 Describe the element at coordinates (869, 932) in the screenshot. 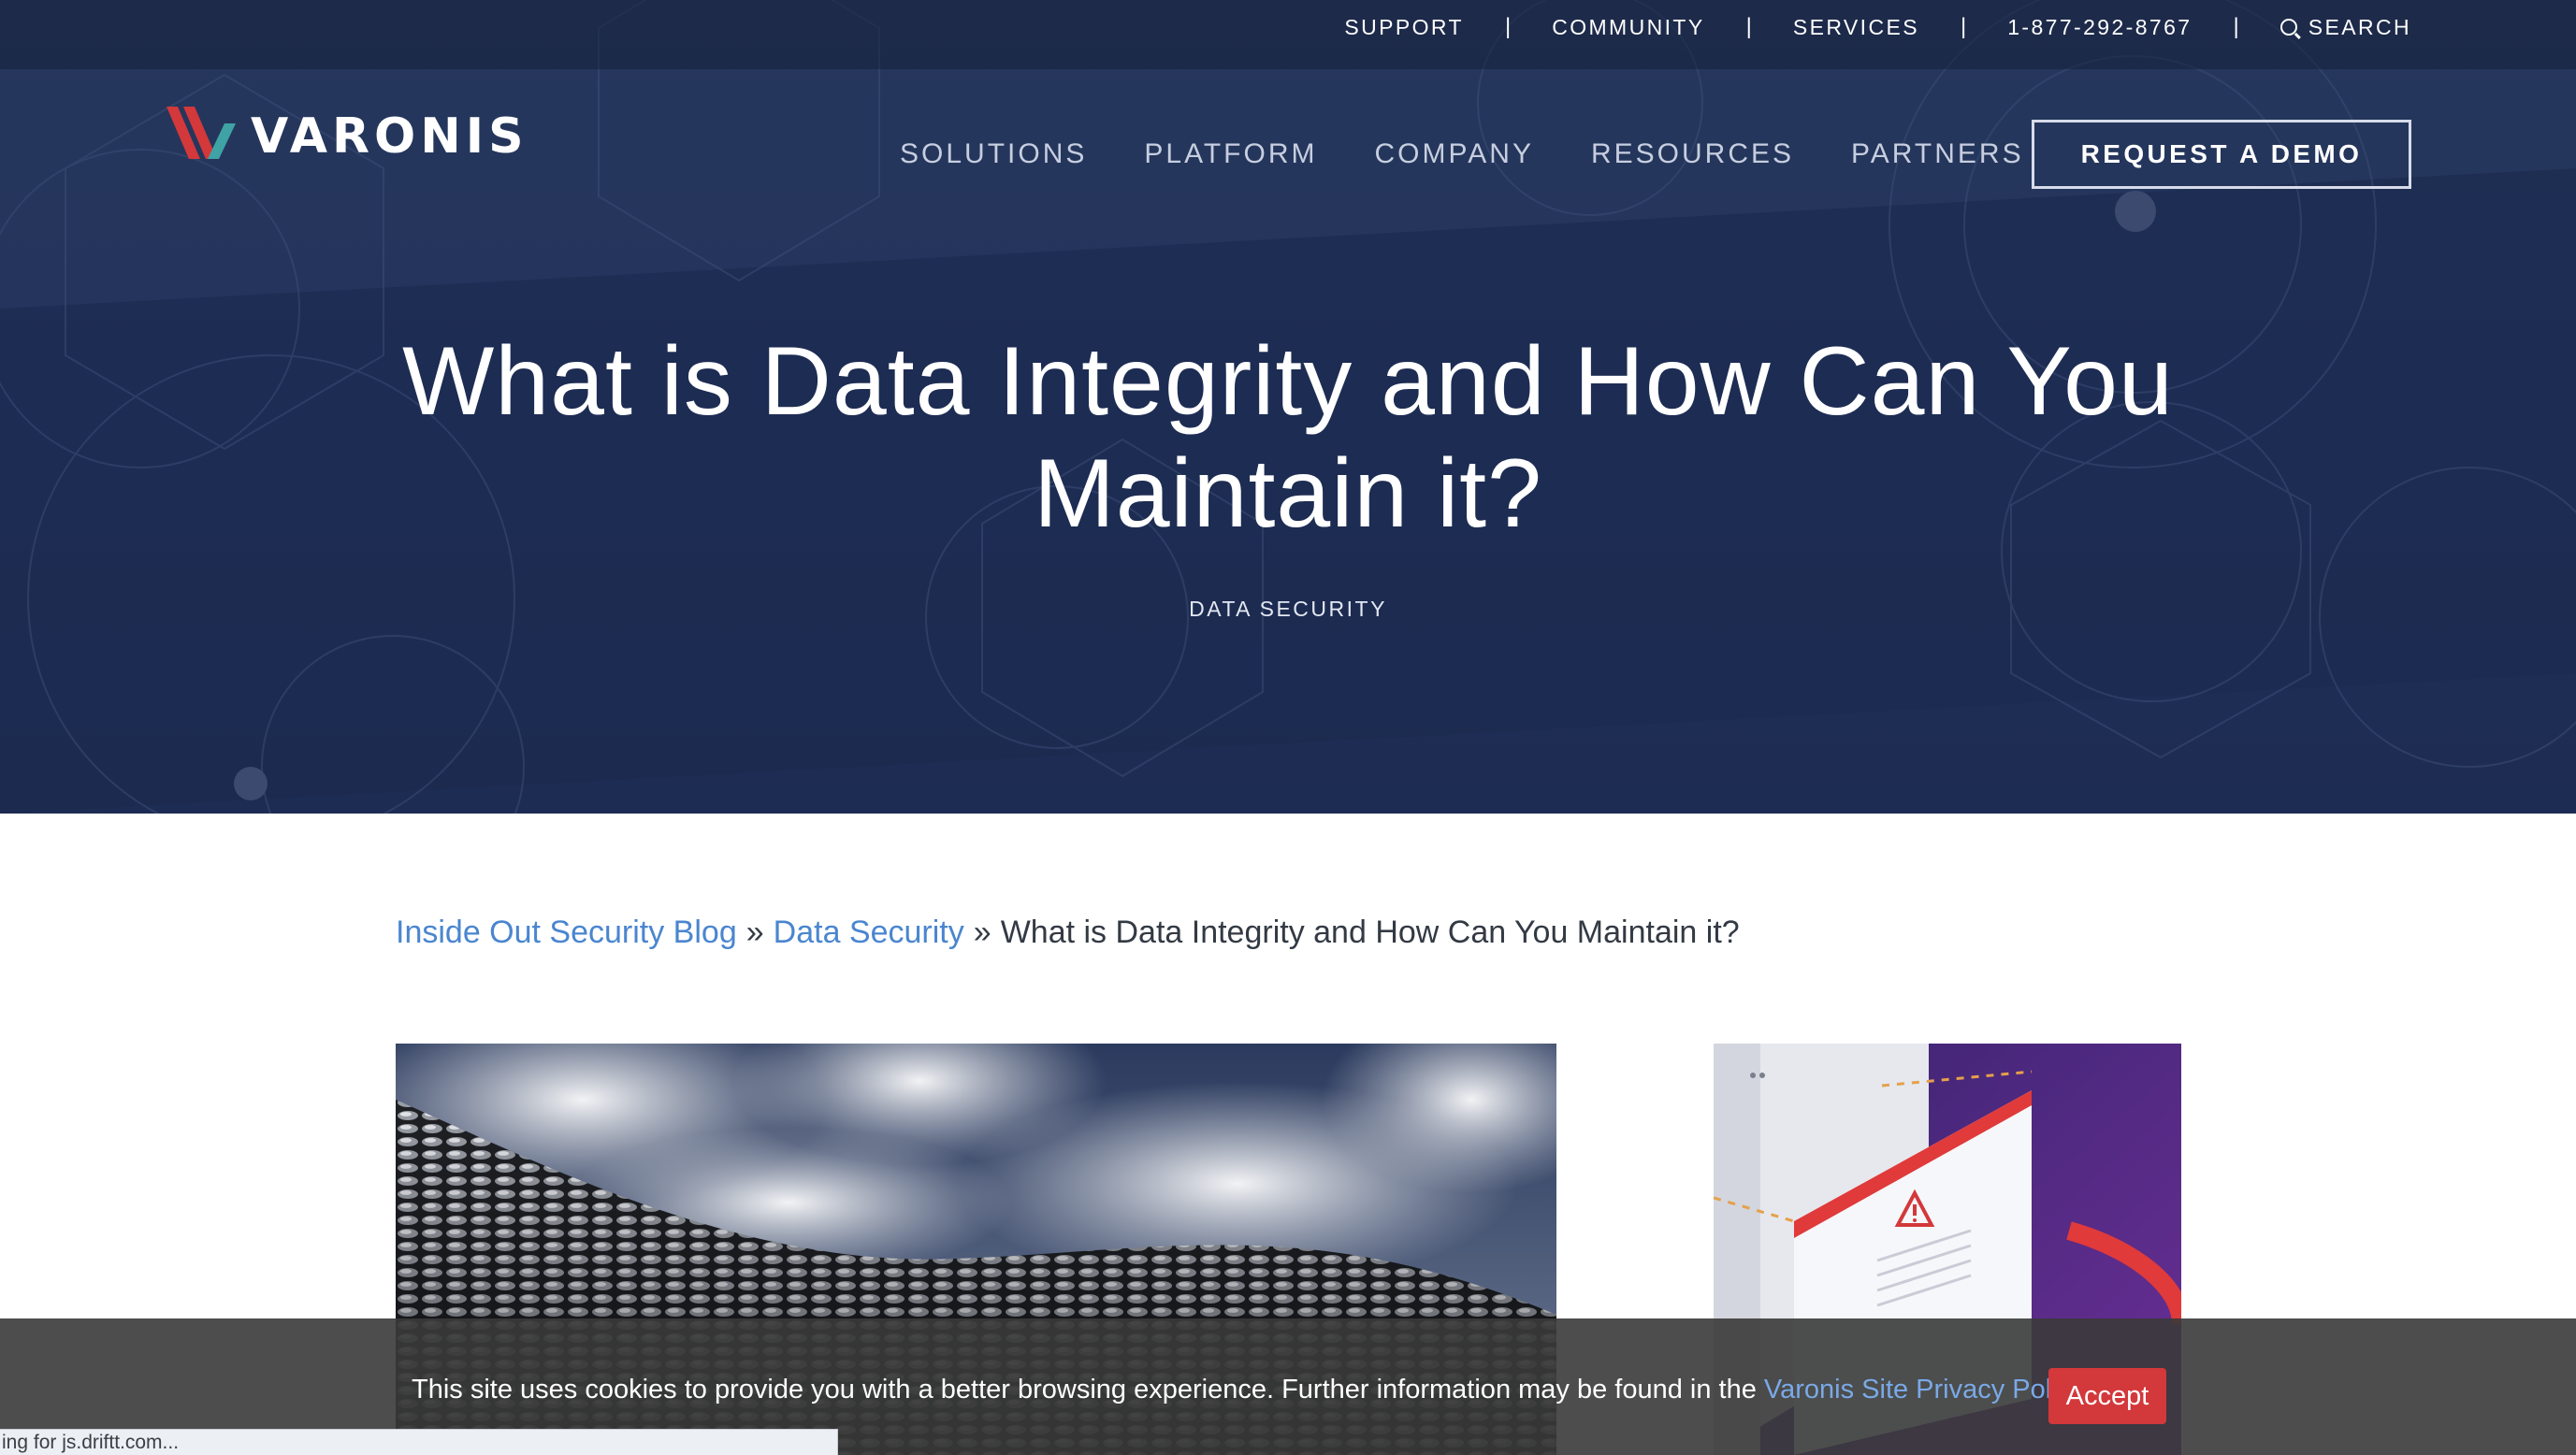

I see `breadcrumb-data-security-link: Data Security` at that location.